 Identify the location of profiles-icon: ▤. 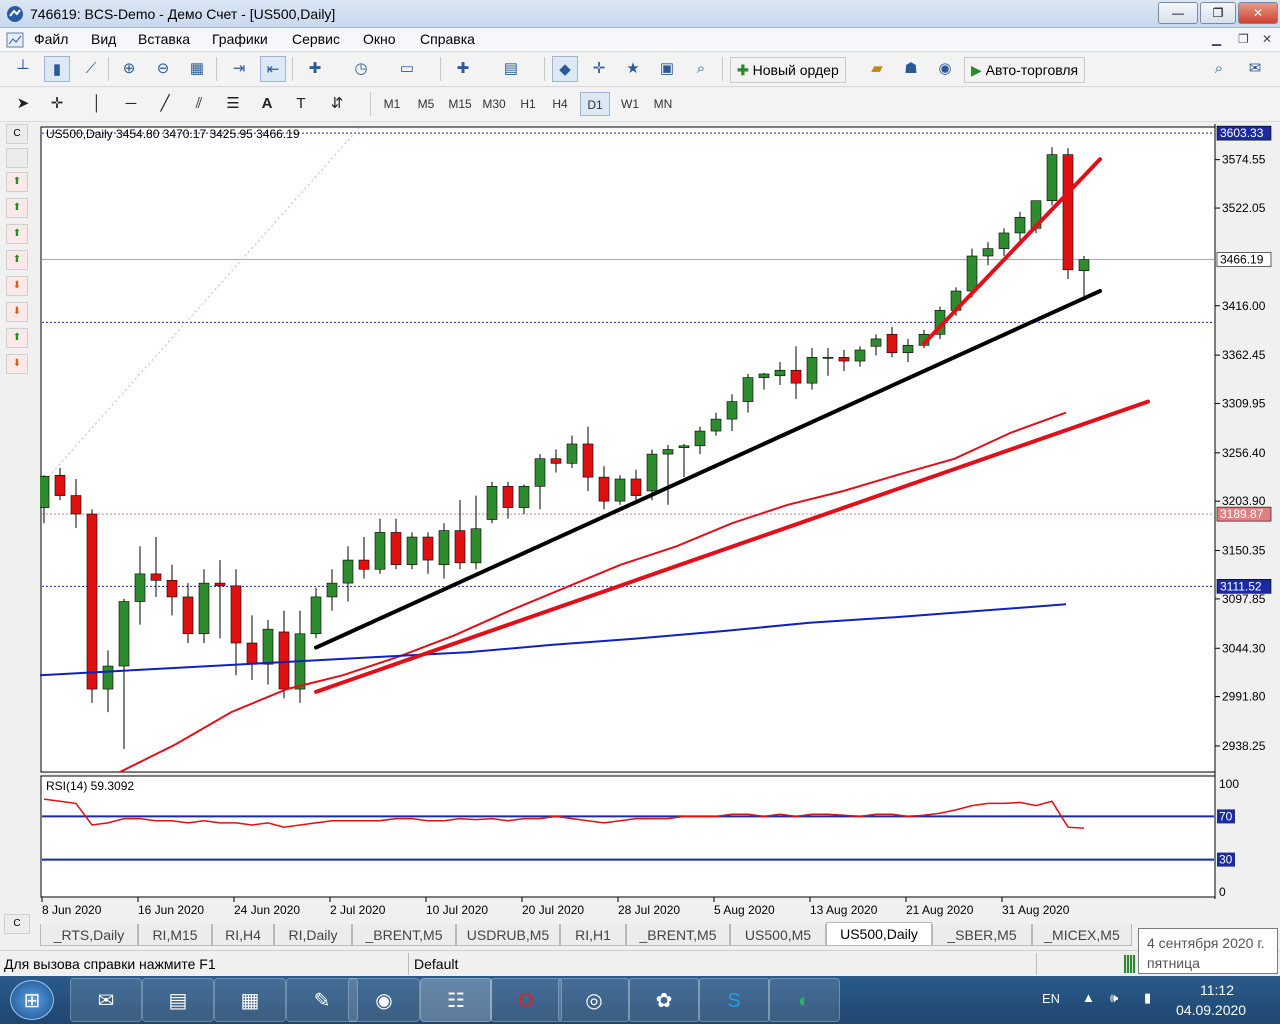
(511, 69).